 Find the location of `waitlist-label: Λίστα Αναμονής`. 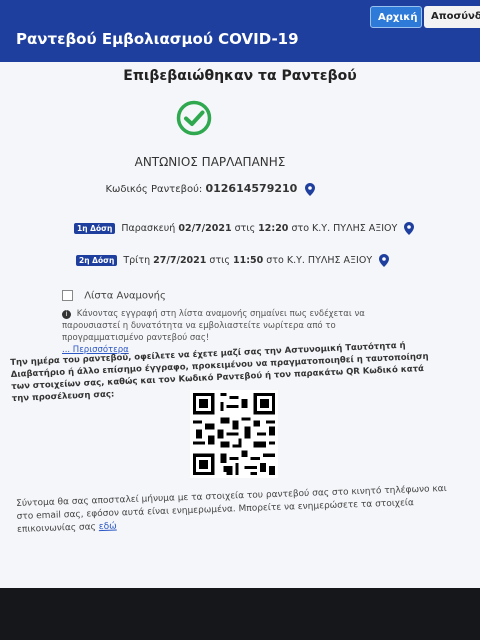

waitlist-label: Λίστα Αναμονής is located at coordinates (125, 296).